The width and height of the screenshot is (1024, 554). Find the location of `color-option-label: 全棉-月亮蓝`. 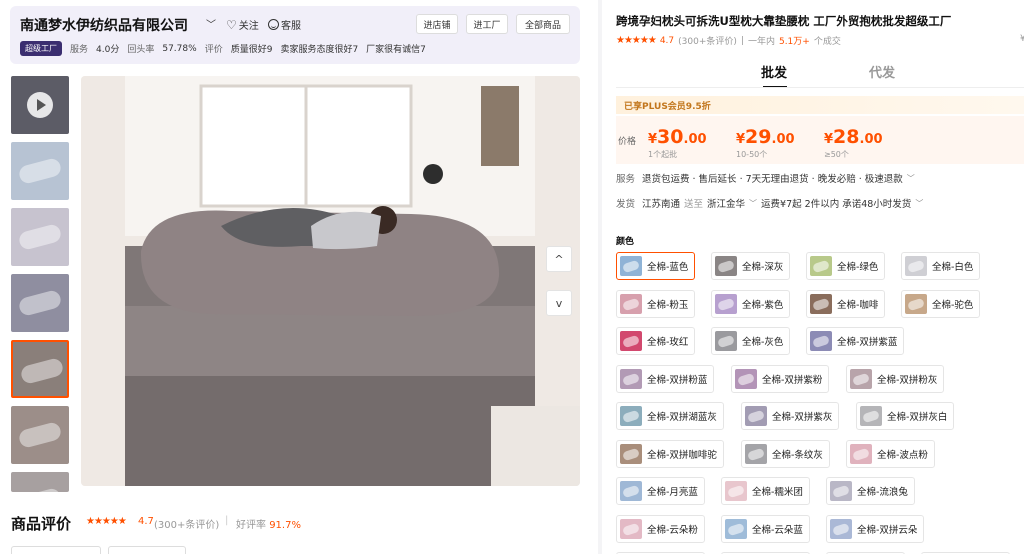

color-option-label: 全棉-月亮蓝 is located at coordinates (672, 492).